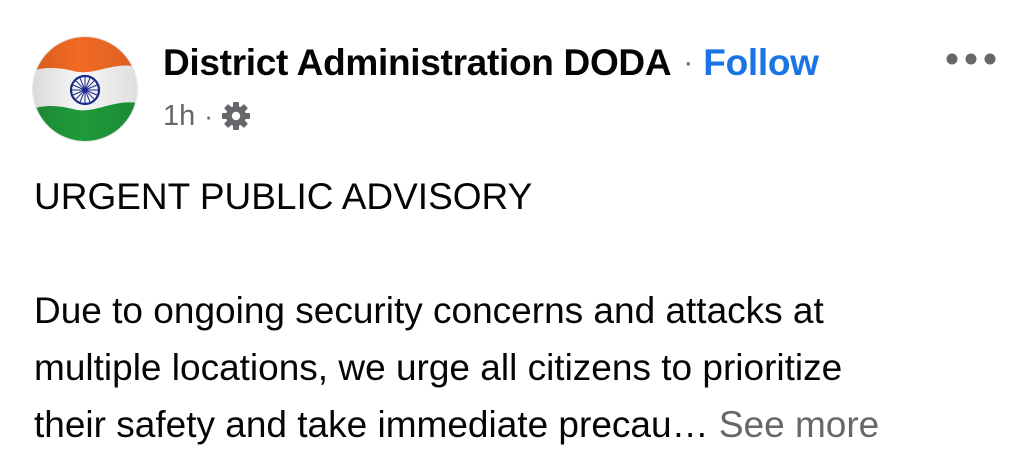 This screenshot has height=453, width=1024. I want to click on gear-icon, so click(236, 116).